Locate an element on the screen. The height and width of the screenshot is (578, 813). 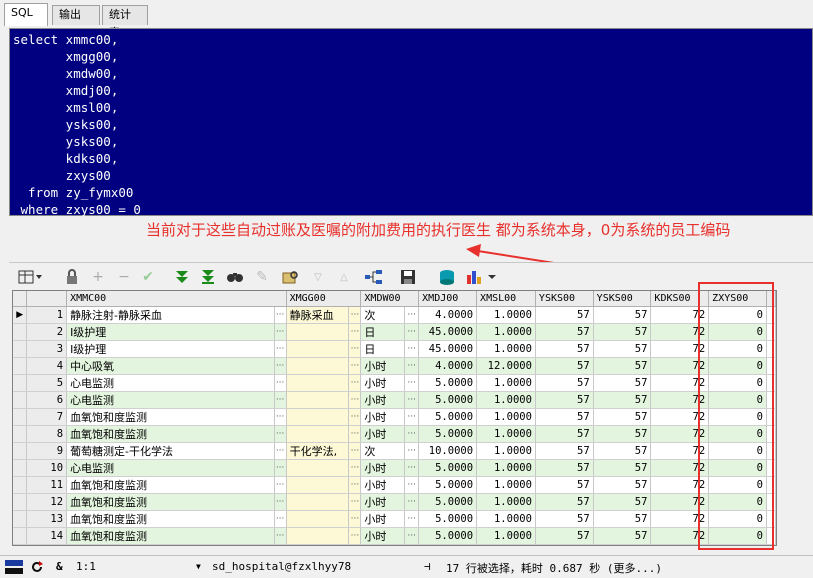
row-number: 11 is located at coordinates (47, 485).